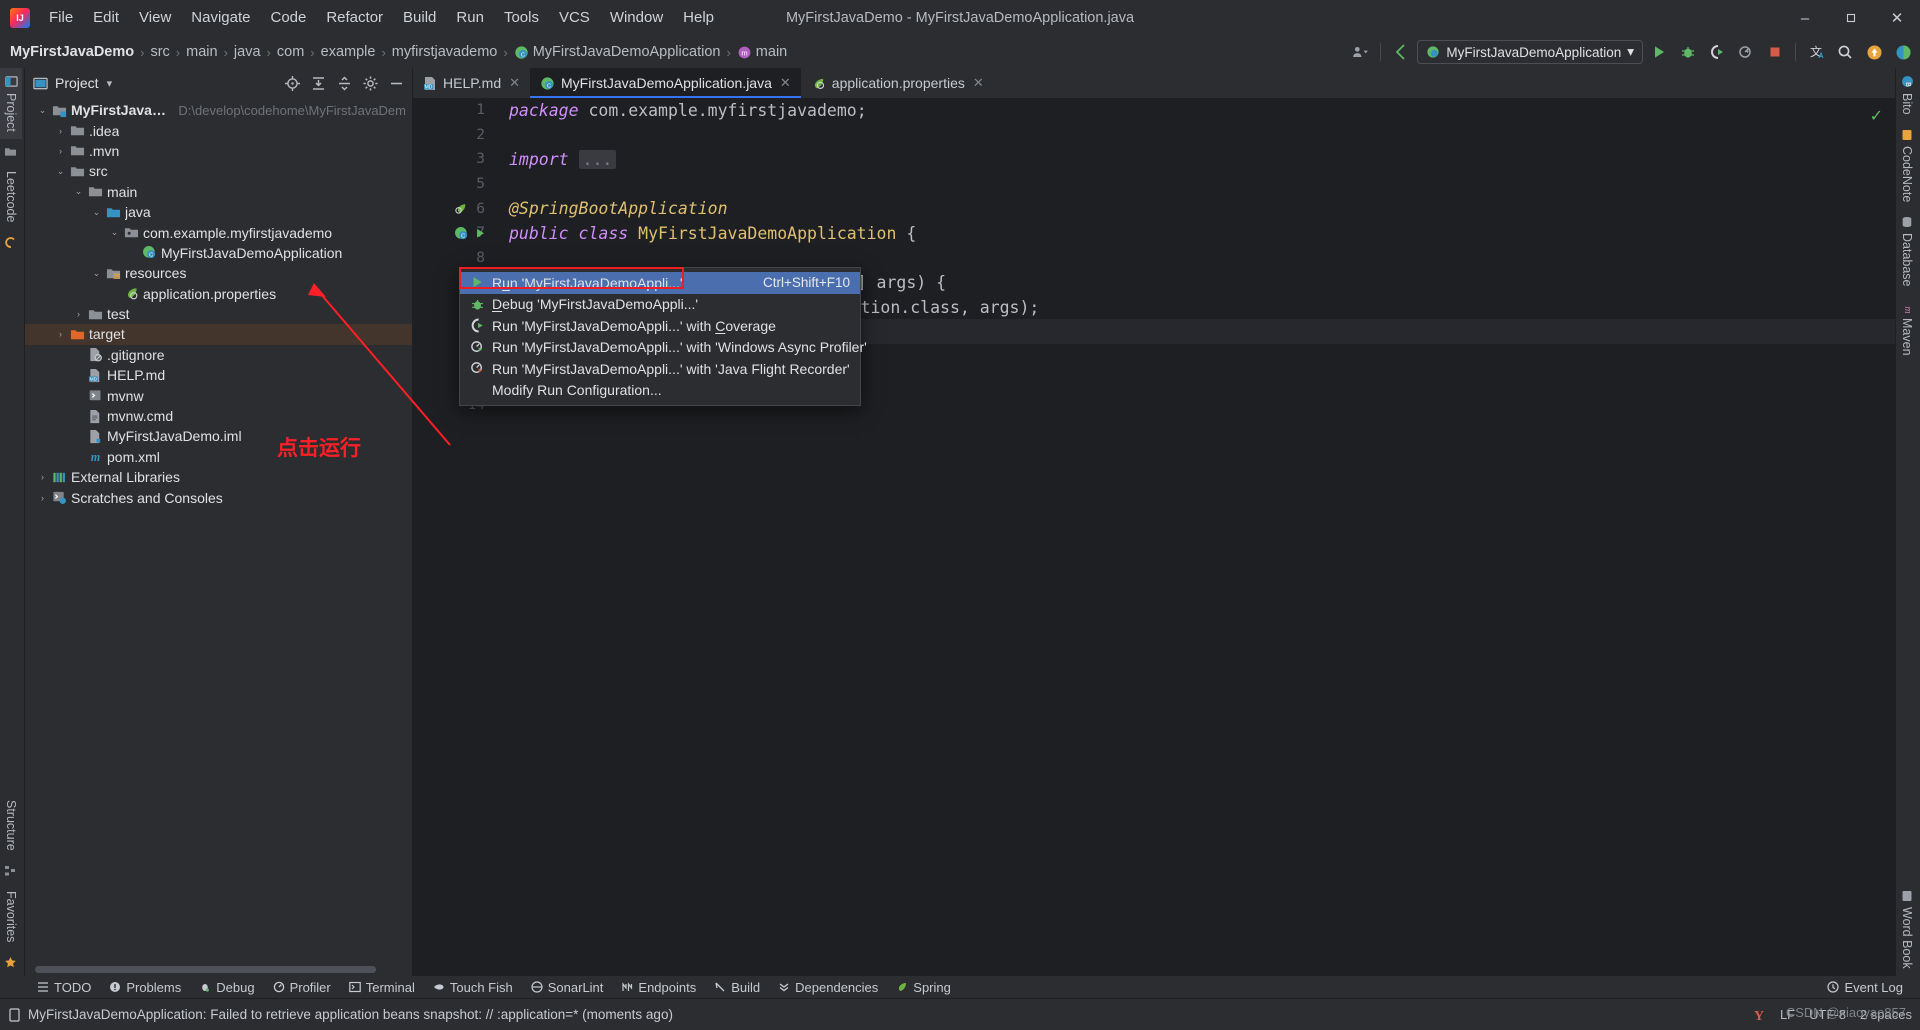 Image resolution: width=1920 pixels, height=1030 pixels. I want to click on ide-icon, so click(1903, 52).